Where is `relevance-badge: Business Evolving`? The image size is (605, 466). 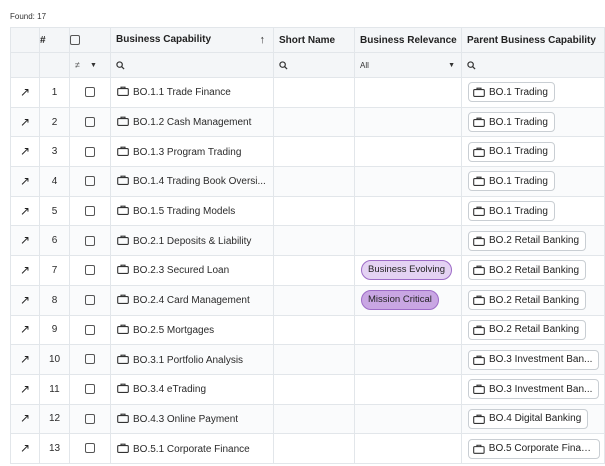
relevance-badge: Business Evolving is located at coordinates (407, 270).